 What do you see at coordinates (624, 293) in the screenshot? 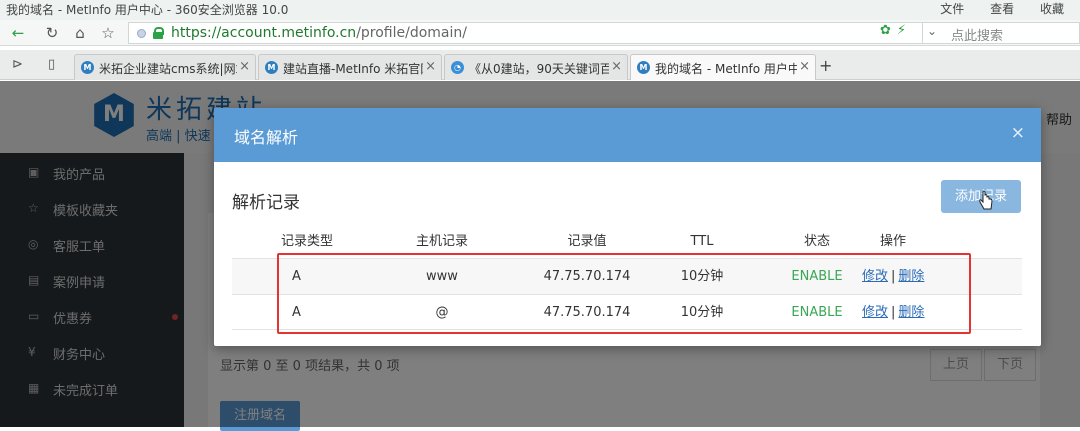
I see `highlight-box` at bounding box center [624, 293].